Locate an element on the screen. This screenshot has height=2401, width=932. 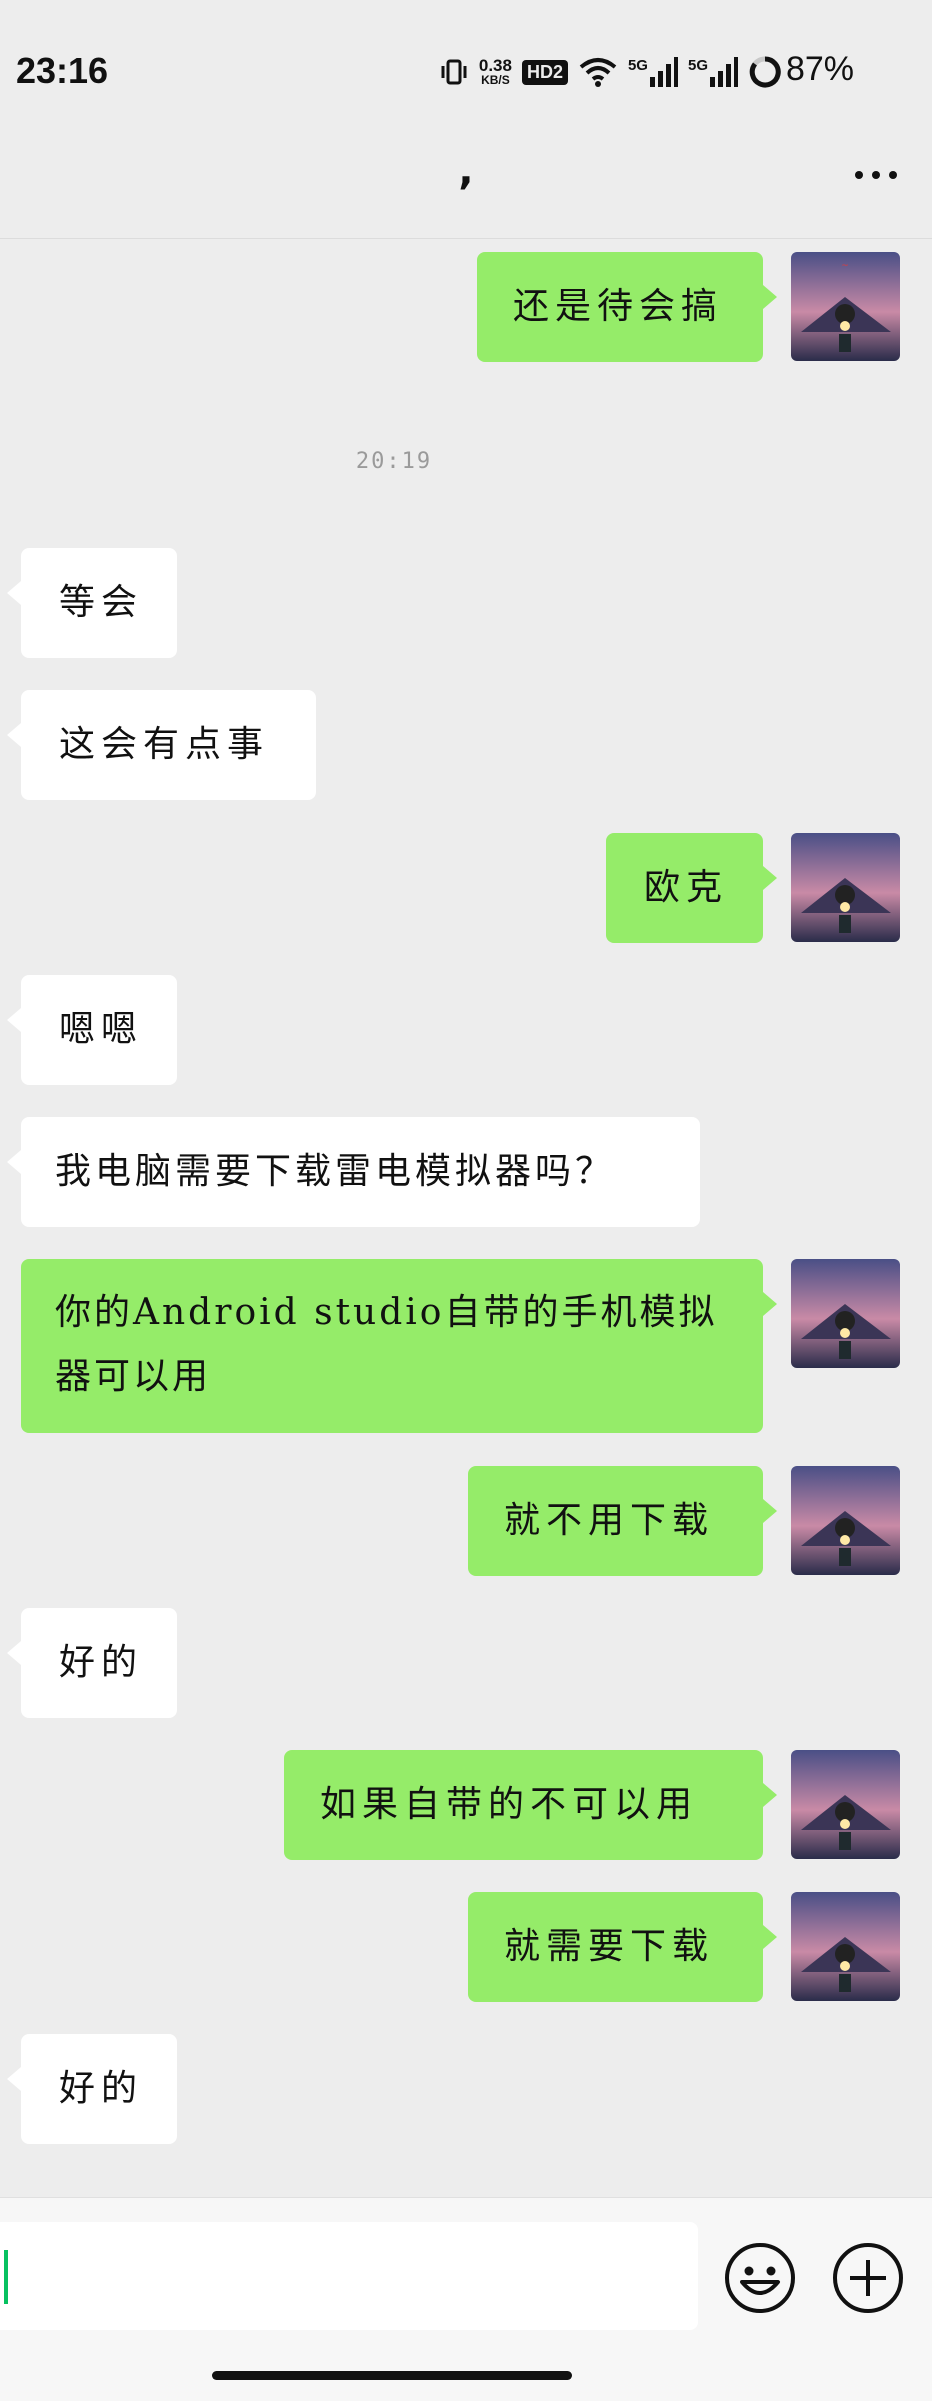
emoji-button is located at coordinates (760, 2278).